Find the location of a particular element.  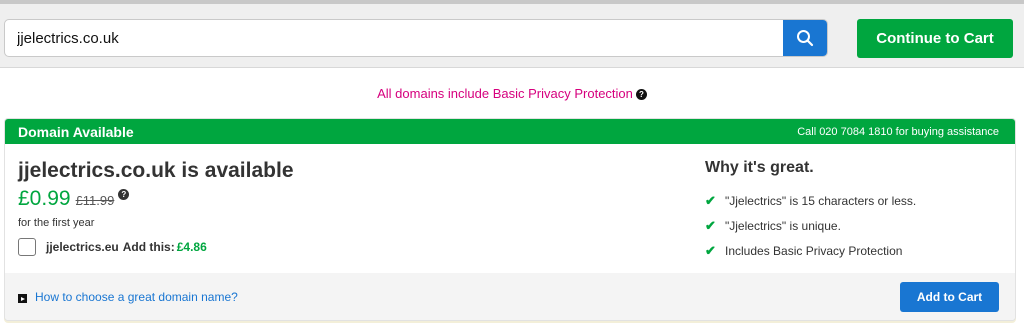

why-item: ✔ "Jjelectrics" is unique. is located at coordinates (810, 225).